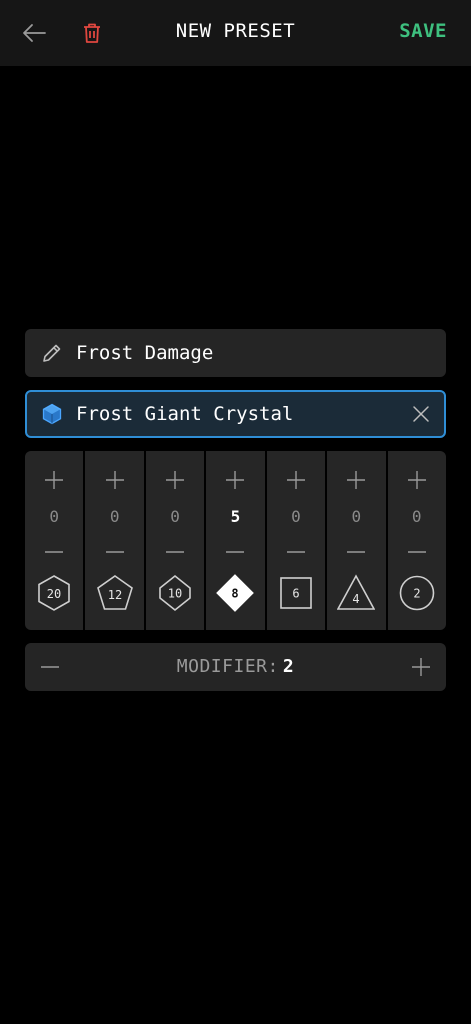 This screenshot has width=471, height=1024. I want to click on decrement-d2-button, so click(417, 552).